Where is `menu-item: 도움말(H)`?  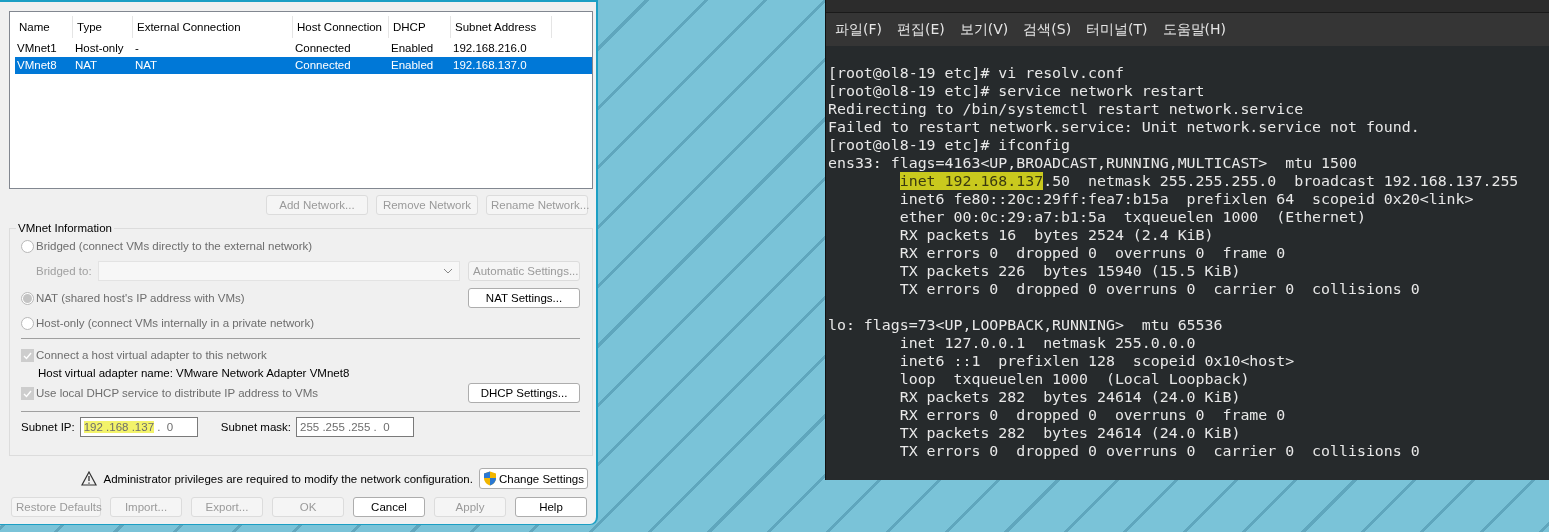 menu-item: 도움말(H) is located at coordinates (1194, 29).